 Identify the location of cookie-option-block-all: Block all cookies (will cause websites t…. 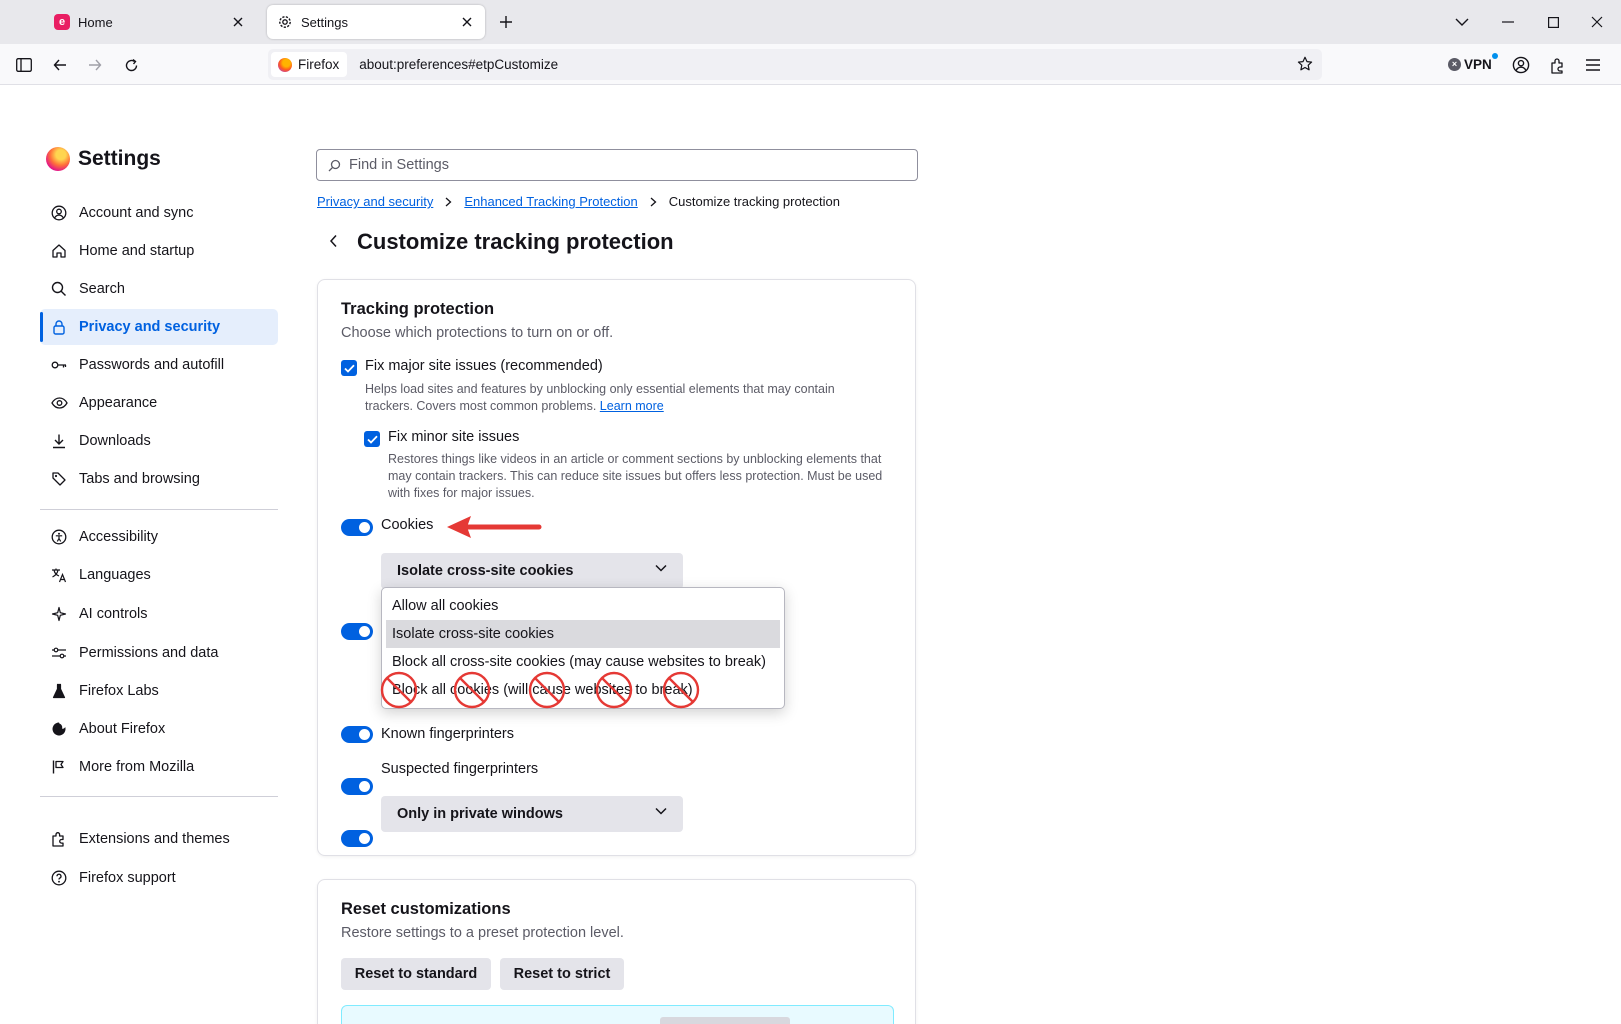
(583, 690).